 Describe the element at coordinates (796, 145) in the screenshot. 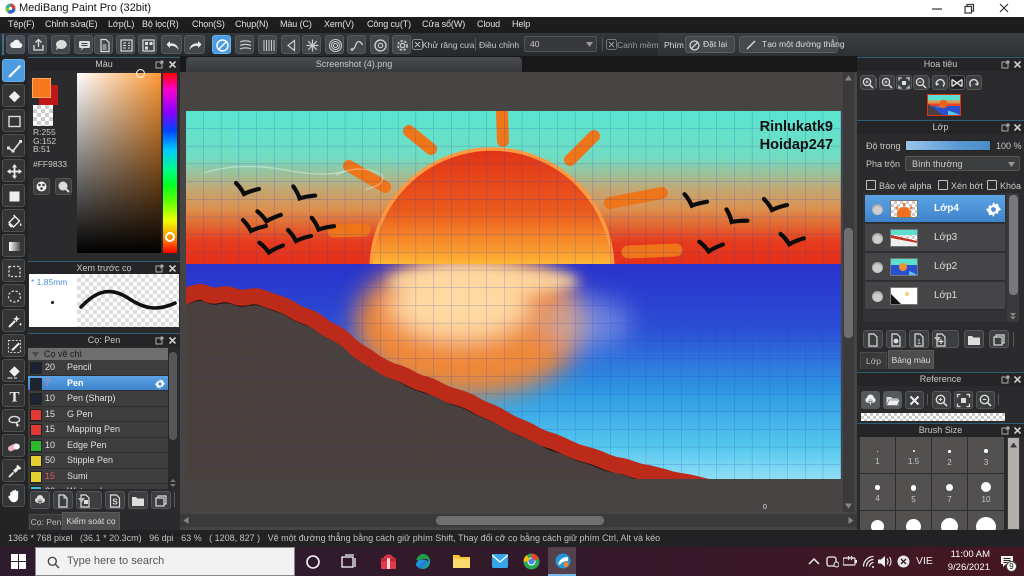

I see `svg-text: Hoidap247` at that location.